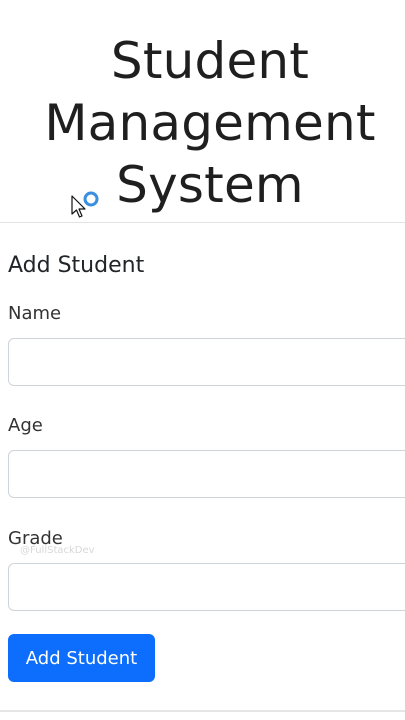 This screenshot has width=405, height=720. What do you see at coordinates (35, 313) in the screenshot?
I see `name-label: Name` at bounding box center [35, 313].